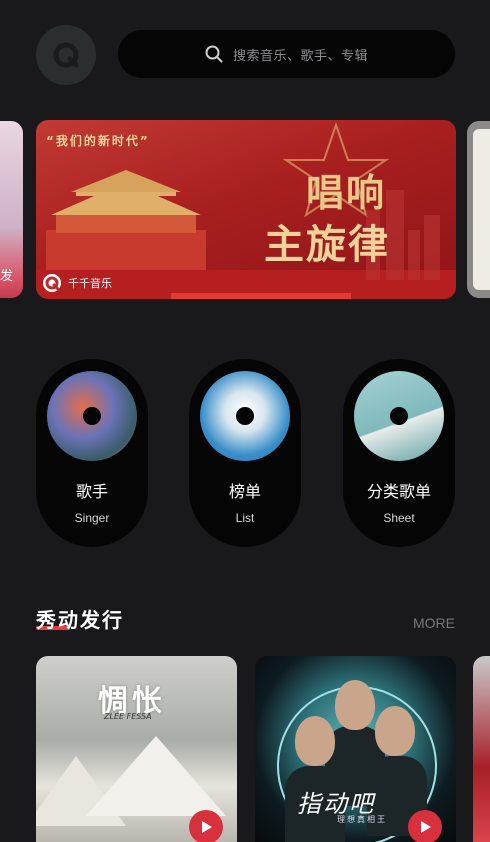 The width and height of the screenshot is (490, 842). Describe the element at coordinates (156, 776) in the screenshot. I see `album-art-tent` at that location.